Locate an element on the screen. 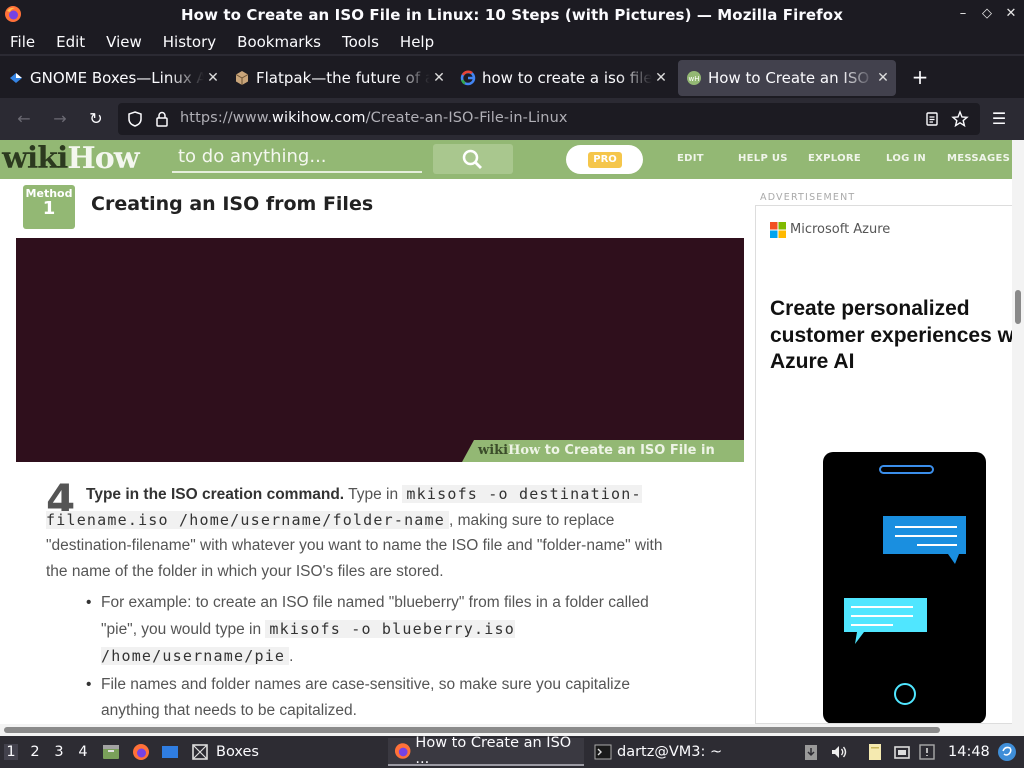 Image resolution: width=1024 pixels, height=768 pixels. notes-icon is located at coordinates (875, 752).